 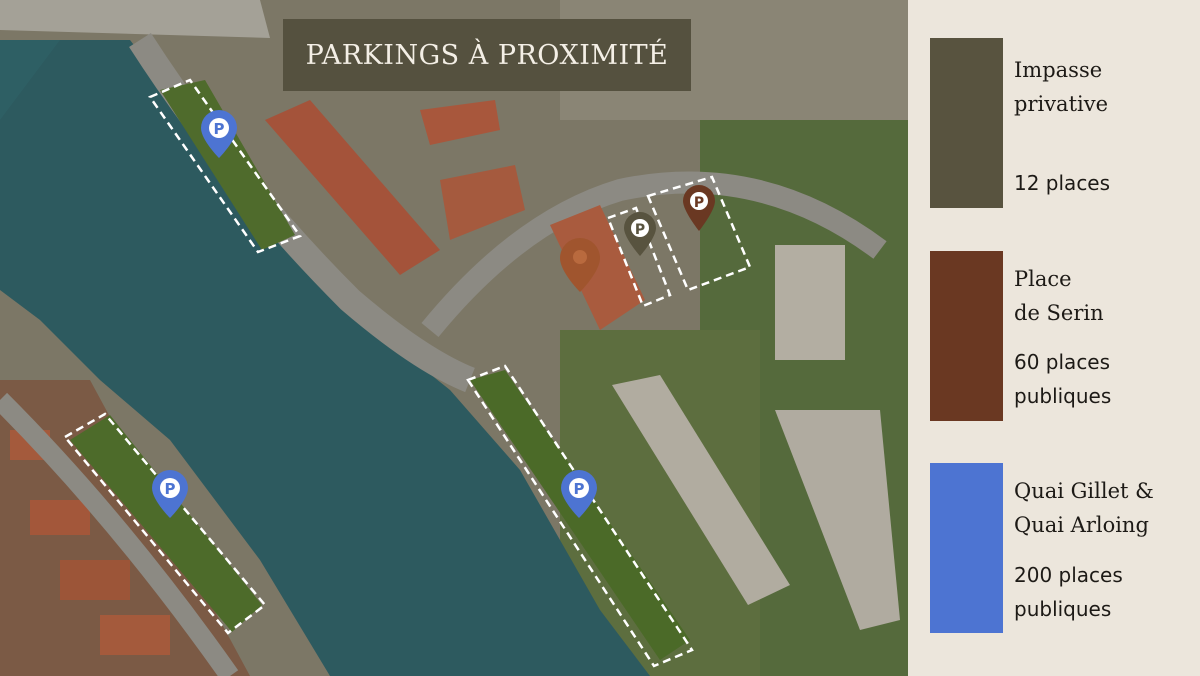 I want to click on quai-parking-marker-3: P, so click(x=170, y=494).